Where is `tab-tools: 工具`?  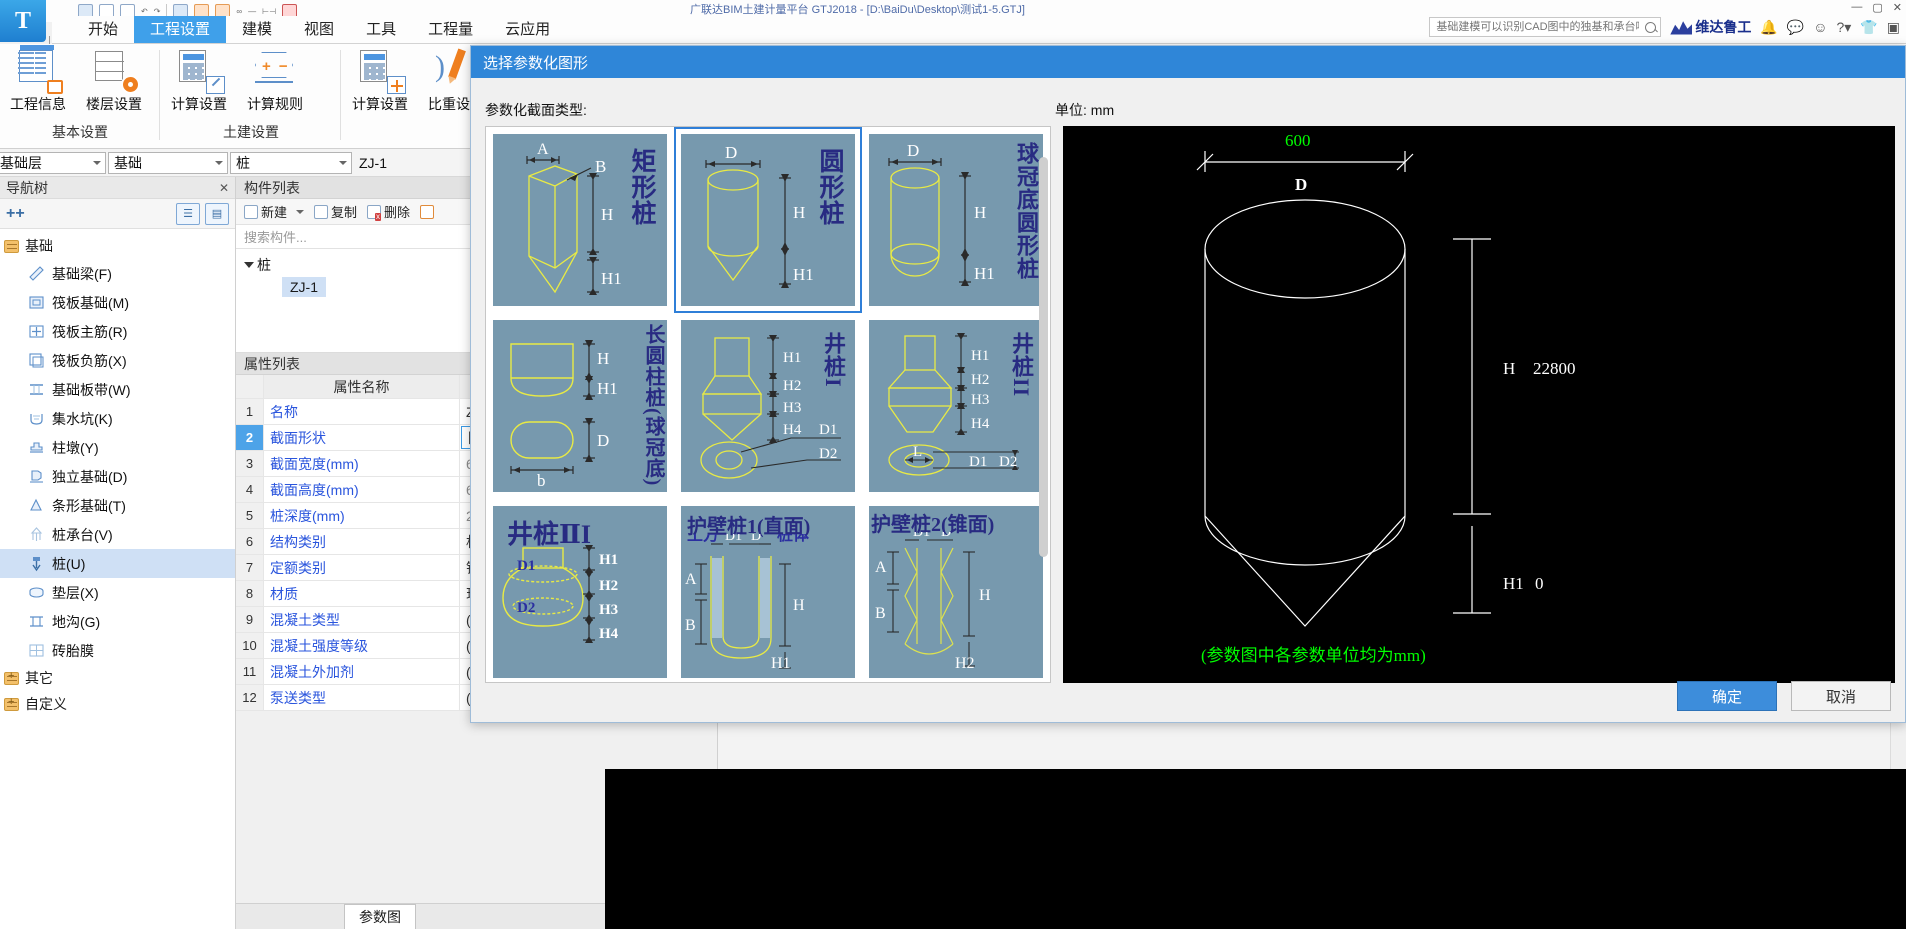 tab-tools: 工具 is located at coordinates (381, 29).